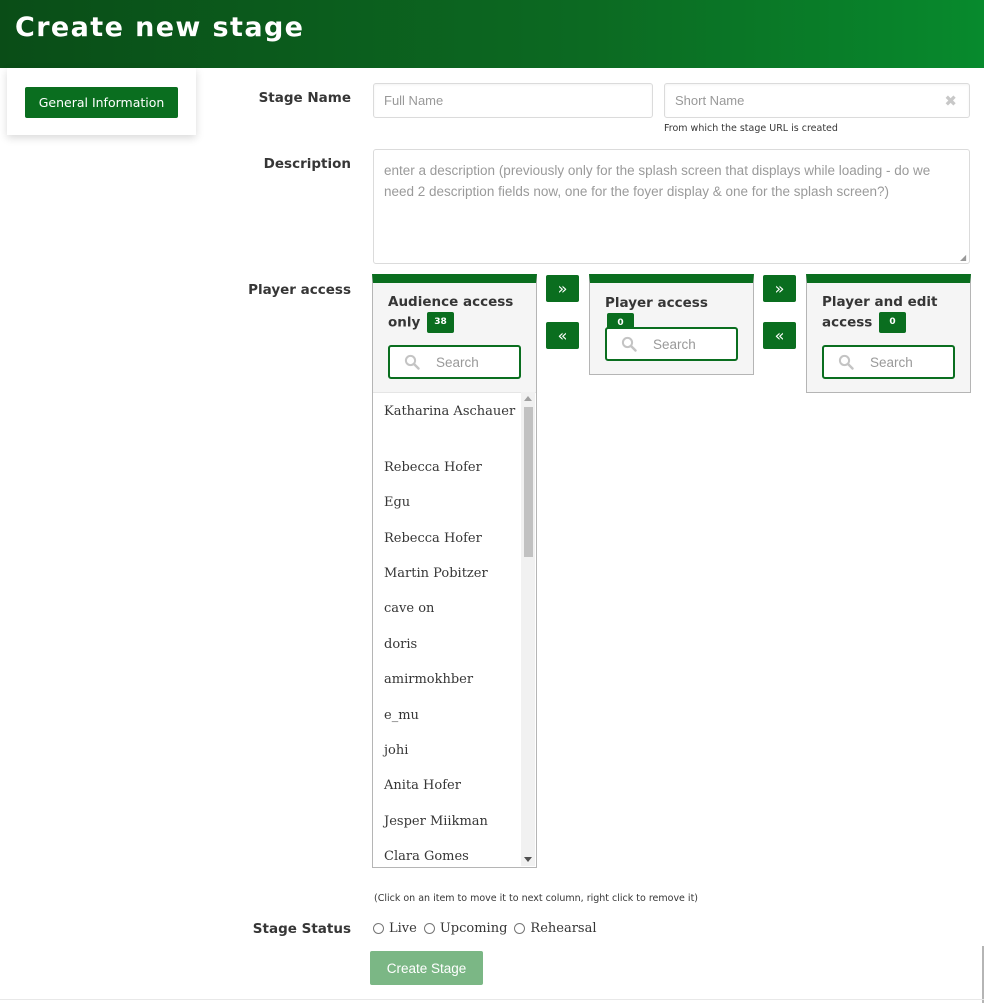 The height and width of the screenshot is (1003, 984). Describe the element at coordinates (454, 856) in the screenshot. I see `list-item: Clara Gomes` at that location.